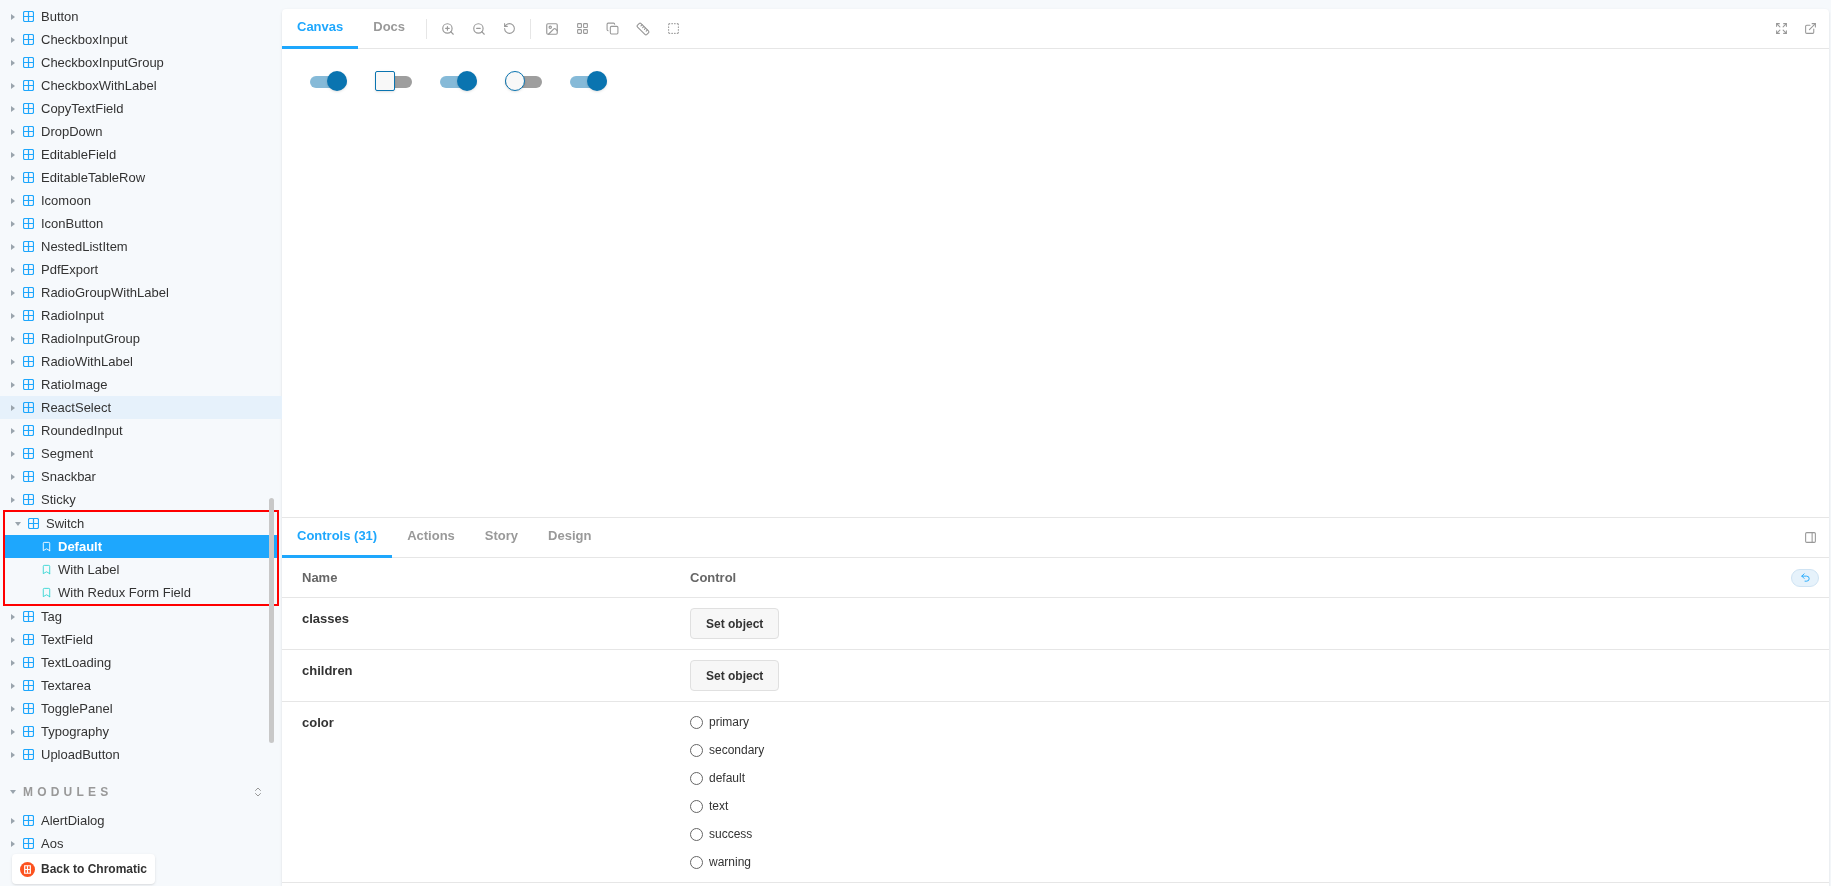 The image size is (1831, 886). I want to click on sidebar-item: Snackbar, so click(141, 476).